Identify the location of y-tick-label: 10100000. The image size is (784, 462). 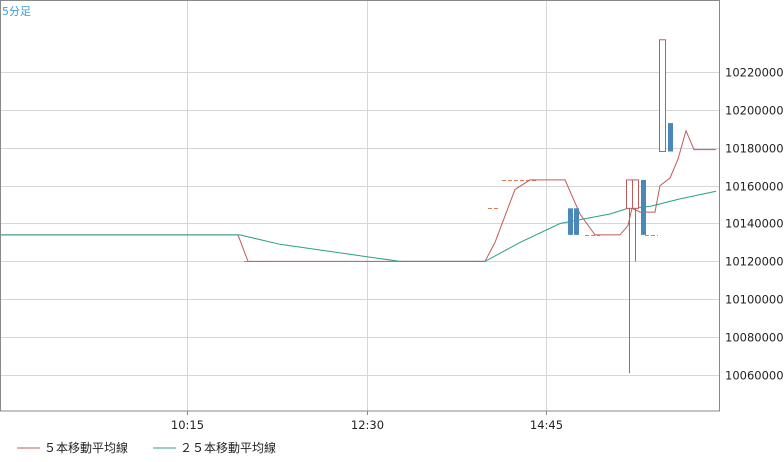
(754, 300).